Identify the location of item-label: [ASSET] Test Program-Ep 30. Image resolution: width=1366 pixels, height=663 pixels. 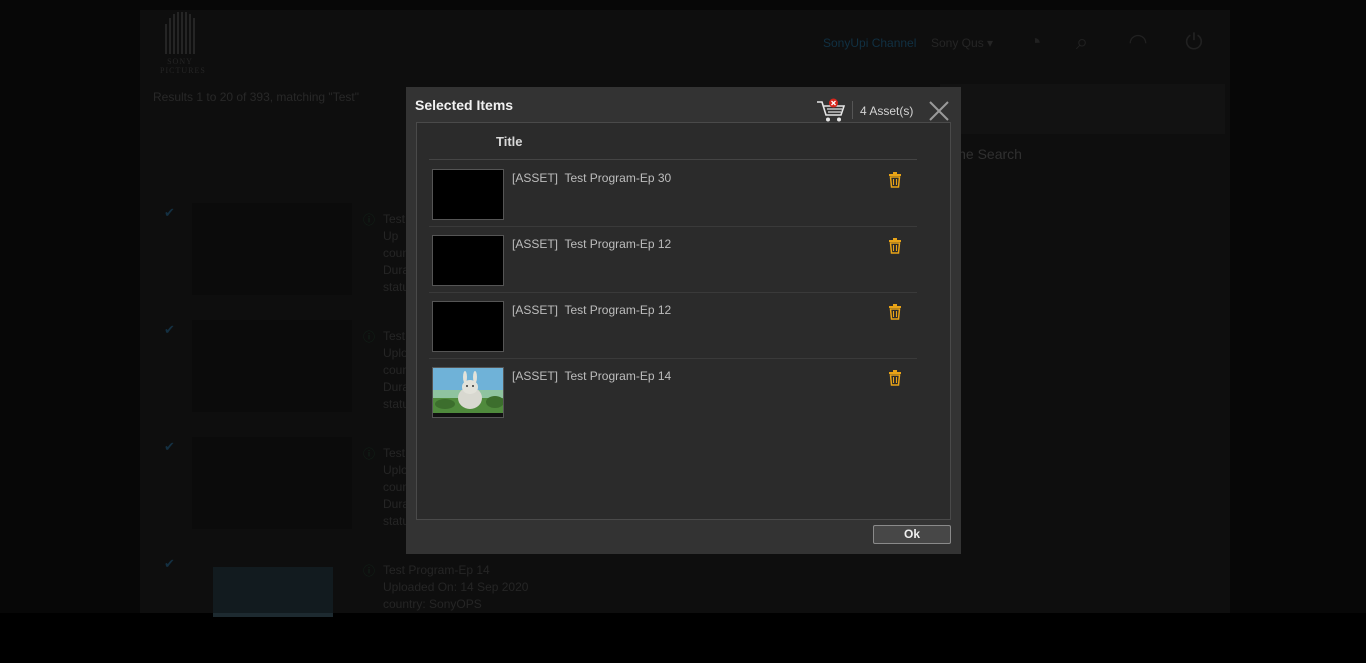
(592, 178).